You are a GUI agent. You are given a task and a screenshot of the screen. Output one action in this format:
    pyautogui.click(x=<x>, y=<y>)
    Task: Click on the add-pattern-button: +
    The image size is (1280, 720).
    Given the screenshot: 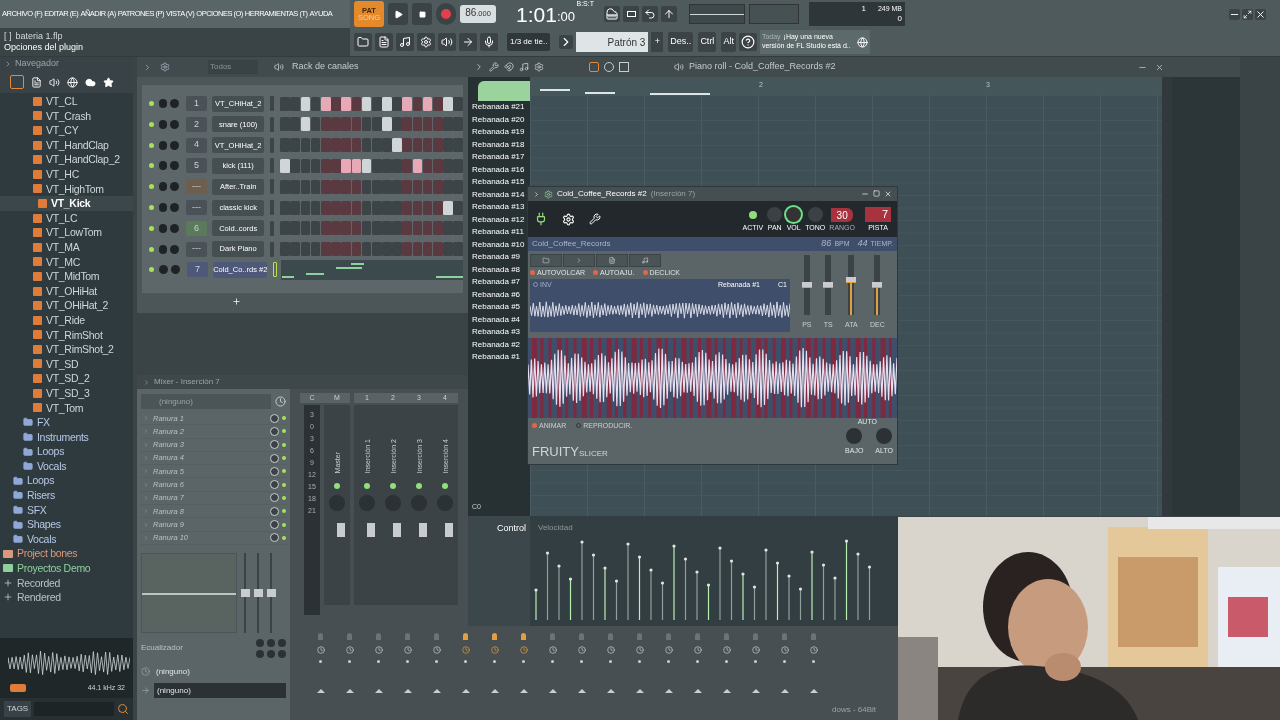 What is the action you would take?
    pyautogui.click(x=657, y=42)
    